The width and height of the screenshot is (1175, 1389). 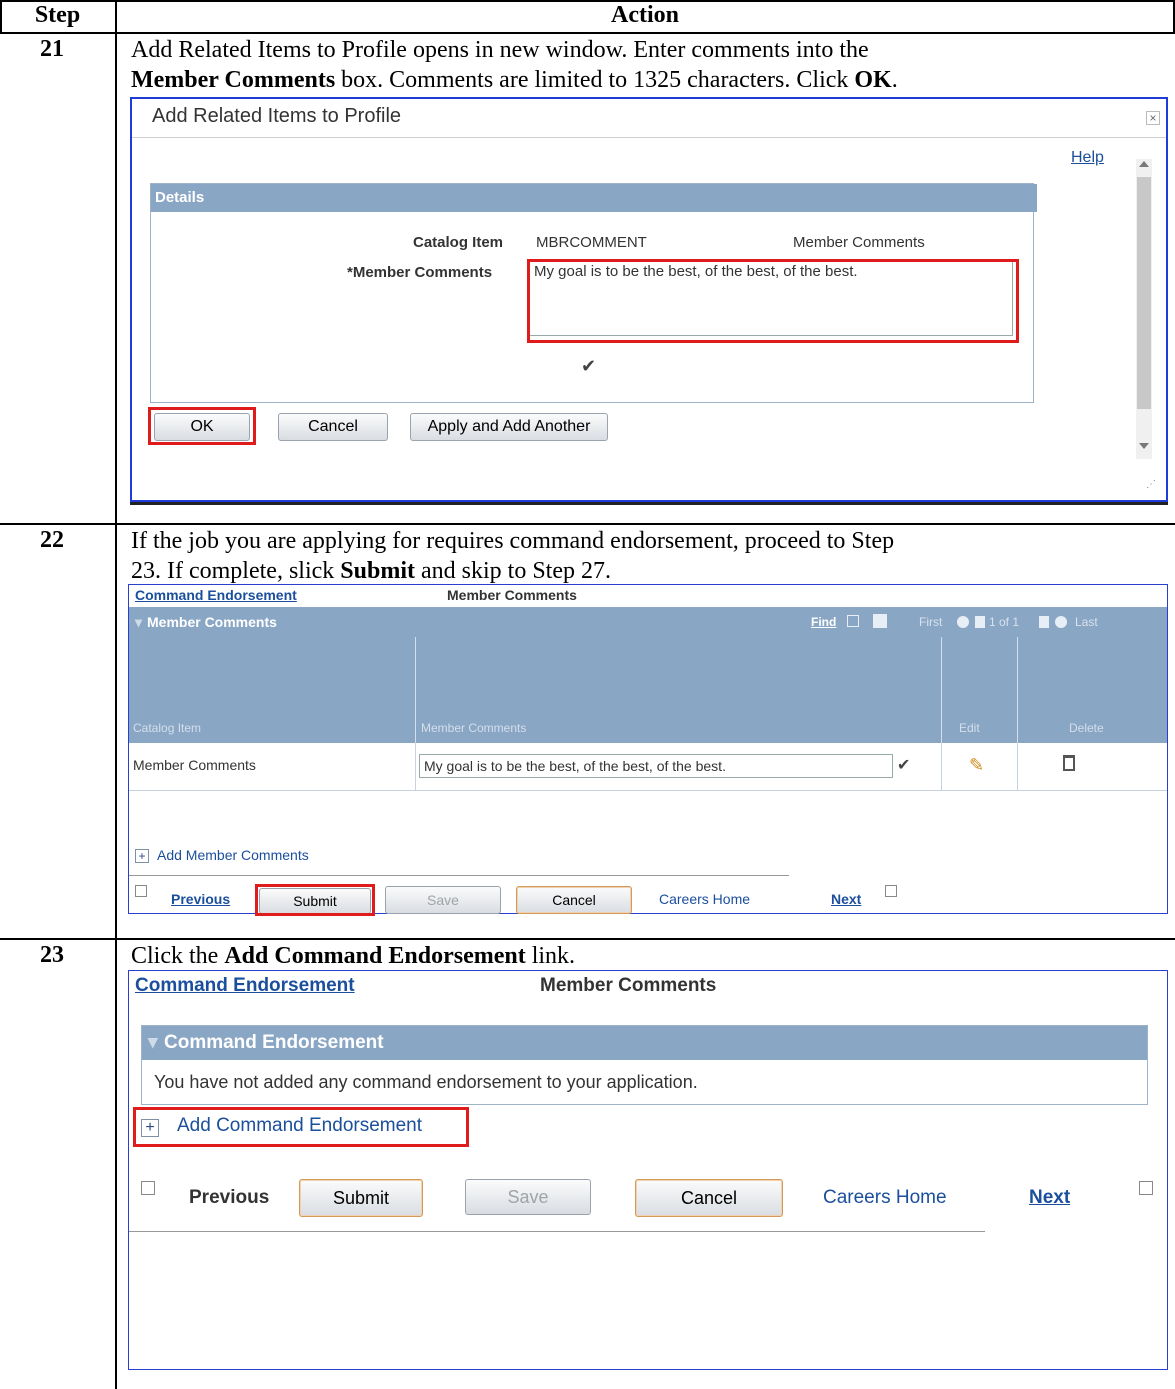 What do you see at coordinates (142, 856) in the screenshot?
I see `add-member-comments-plus-icon: +` at bounding box center [142, 856].